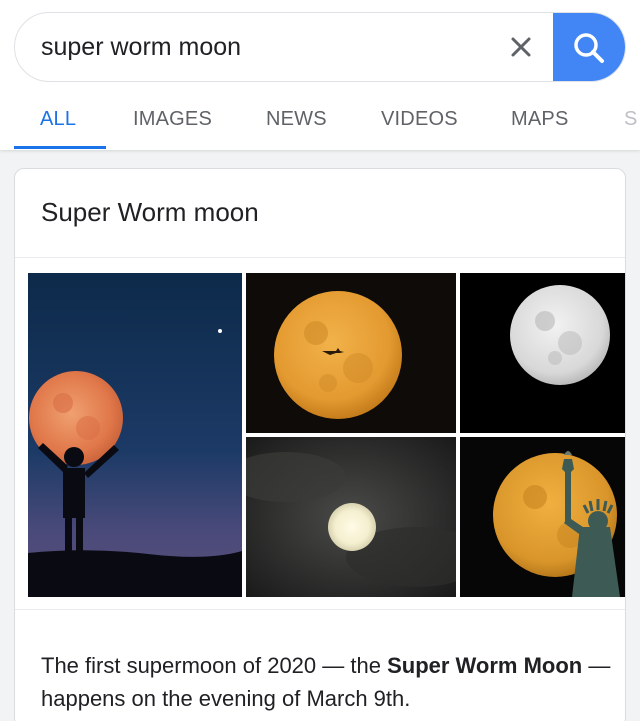 The image size is (640, 721). Describe the element at coordinates (172, 119) in the screenshot. I see `tab-images: IMAGES` at that location.